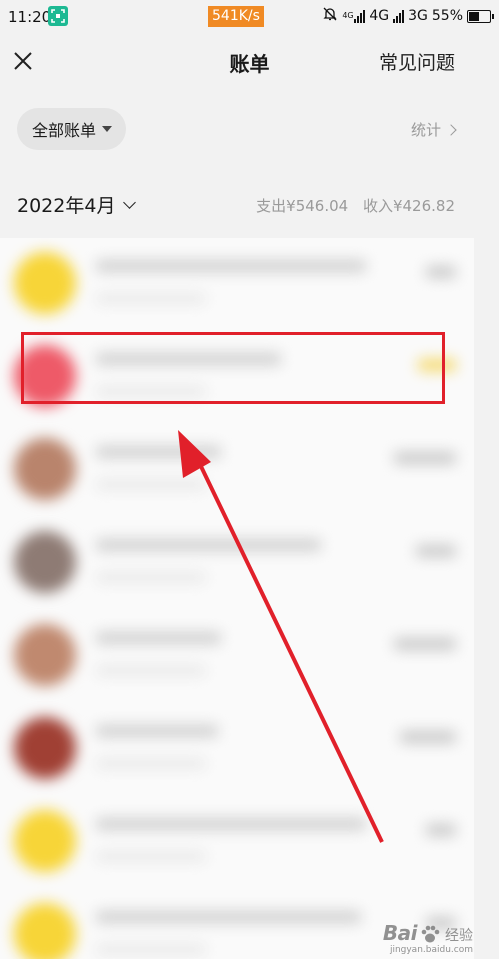 This screenshot has width=499, height=959. Describe the element at coordinates (408, 206) in the screenshot. I see `income-total: 收入¥426.82` at that location.